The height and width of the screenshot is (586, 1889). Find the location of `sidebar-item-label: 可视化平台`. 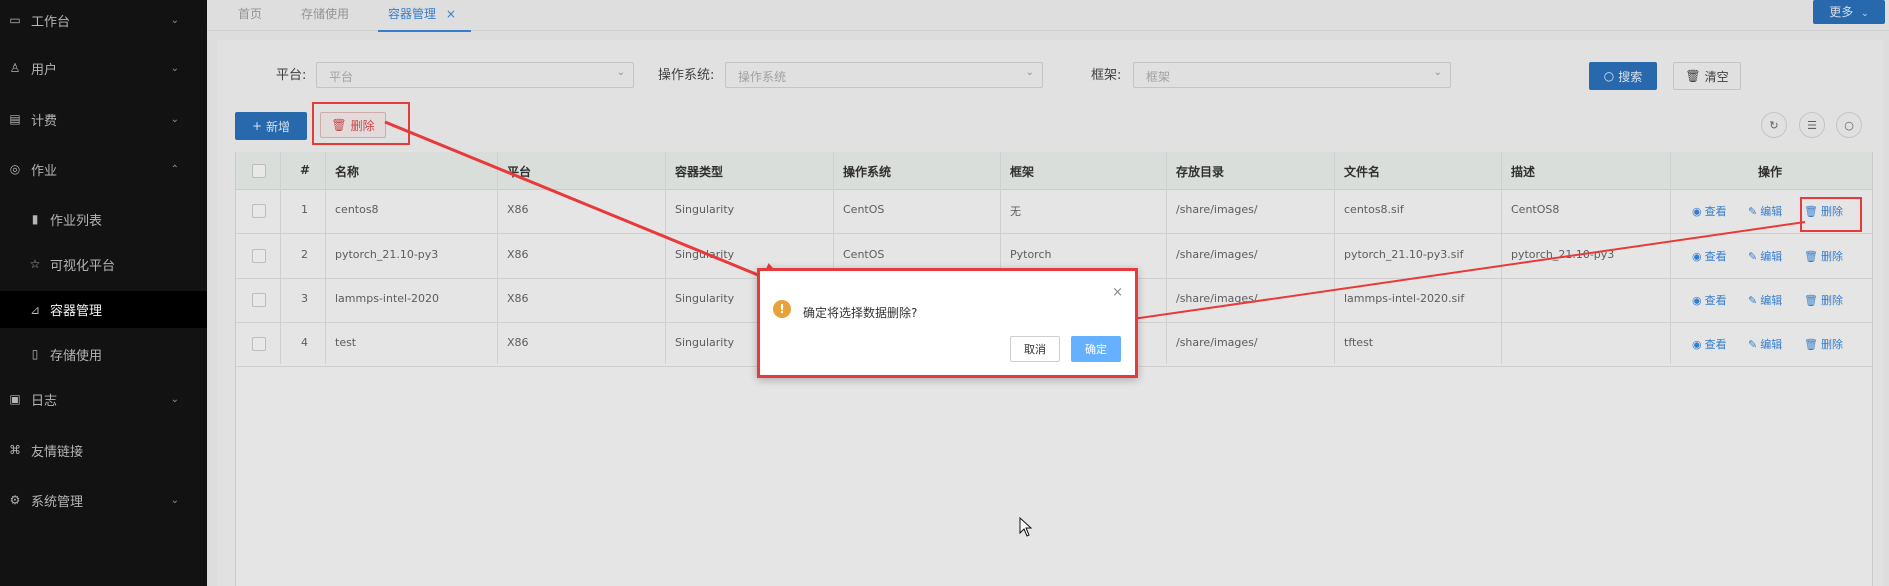

sidebar-item-label: 可视化平台 is located at coordinates (83, 266).